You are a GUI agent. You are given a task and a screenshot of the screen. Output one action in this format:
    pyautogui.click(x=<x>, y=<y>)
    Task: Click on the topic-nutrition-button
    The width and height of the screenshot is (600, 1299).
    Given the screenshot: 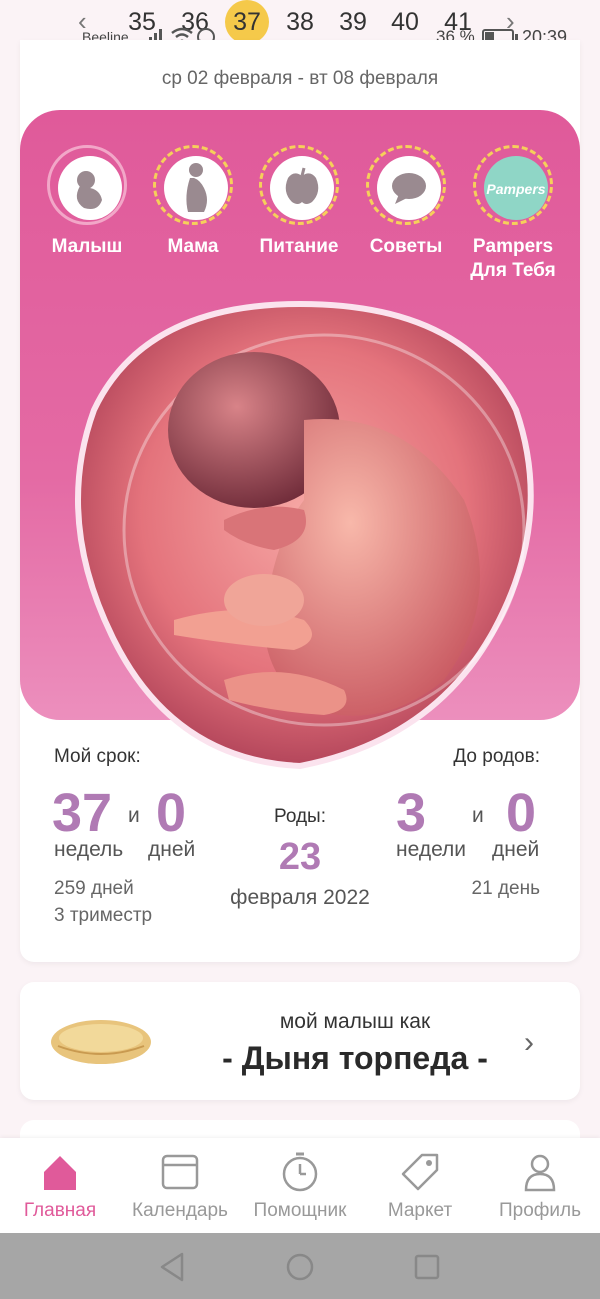 What is the action you would take?
    pyautogui.click(x=299, y=185)
    